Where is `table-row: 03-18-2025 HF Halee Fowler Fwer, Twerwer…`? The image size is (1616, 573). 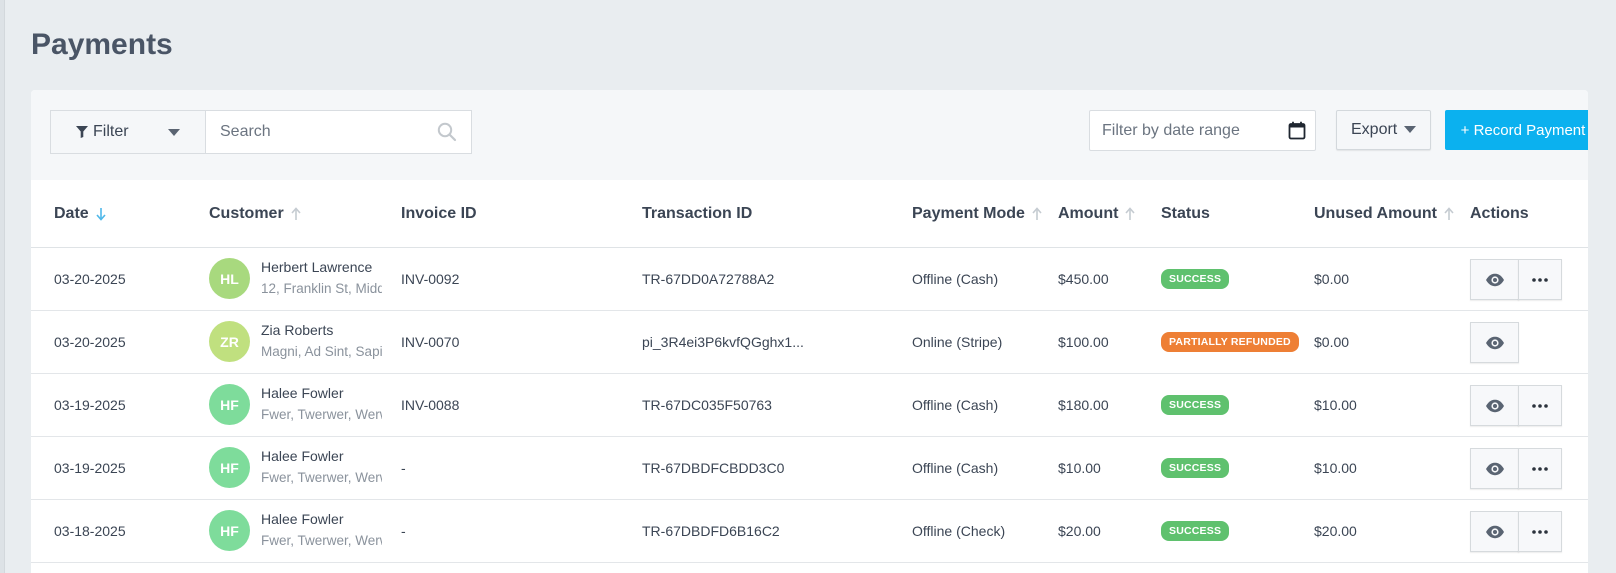 table-row: 03-18-2025 HF Halee Fowler Fwer, Twerwer… is located at coordinates (809, 531).